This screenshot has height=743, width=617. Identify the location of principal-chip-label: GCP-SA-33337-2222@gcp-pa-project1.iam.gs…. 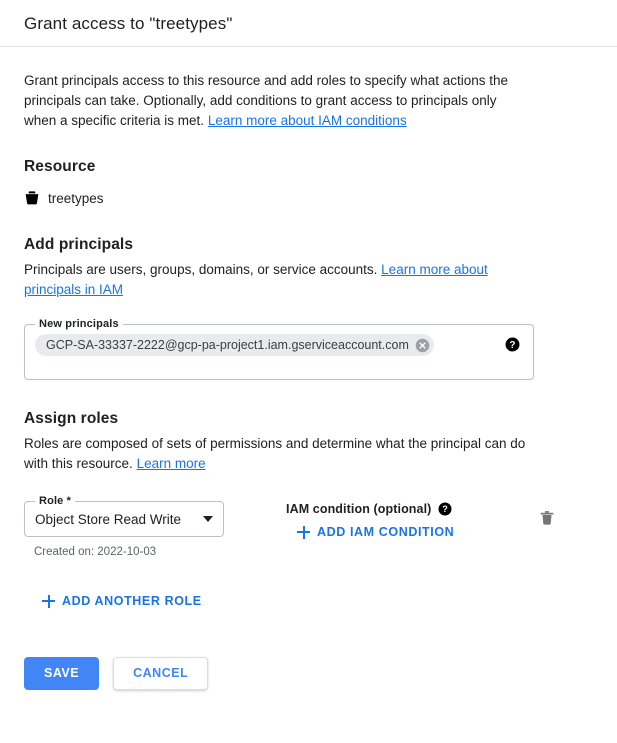
(227, 344).